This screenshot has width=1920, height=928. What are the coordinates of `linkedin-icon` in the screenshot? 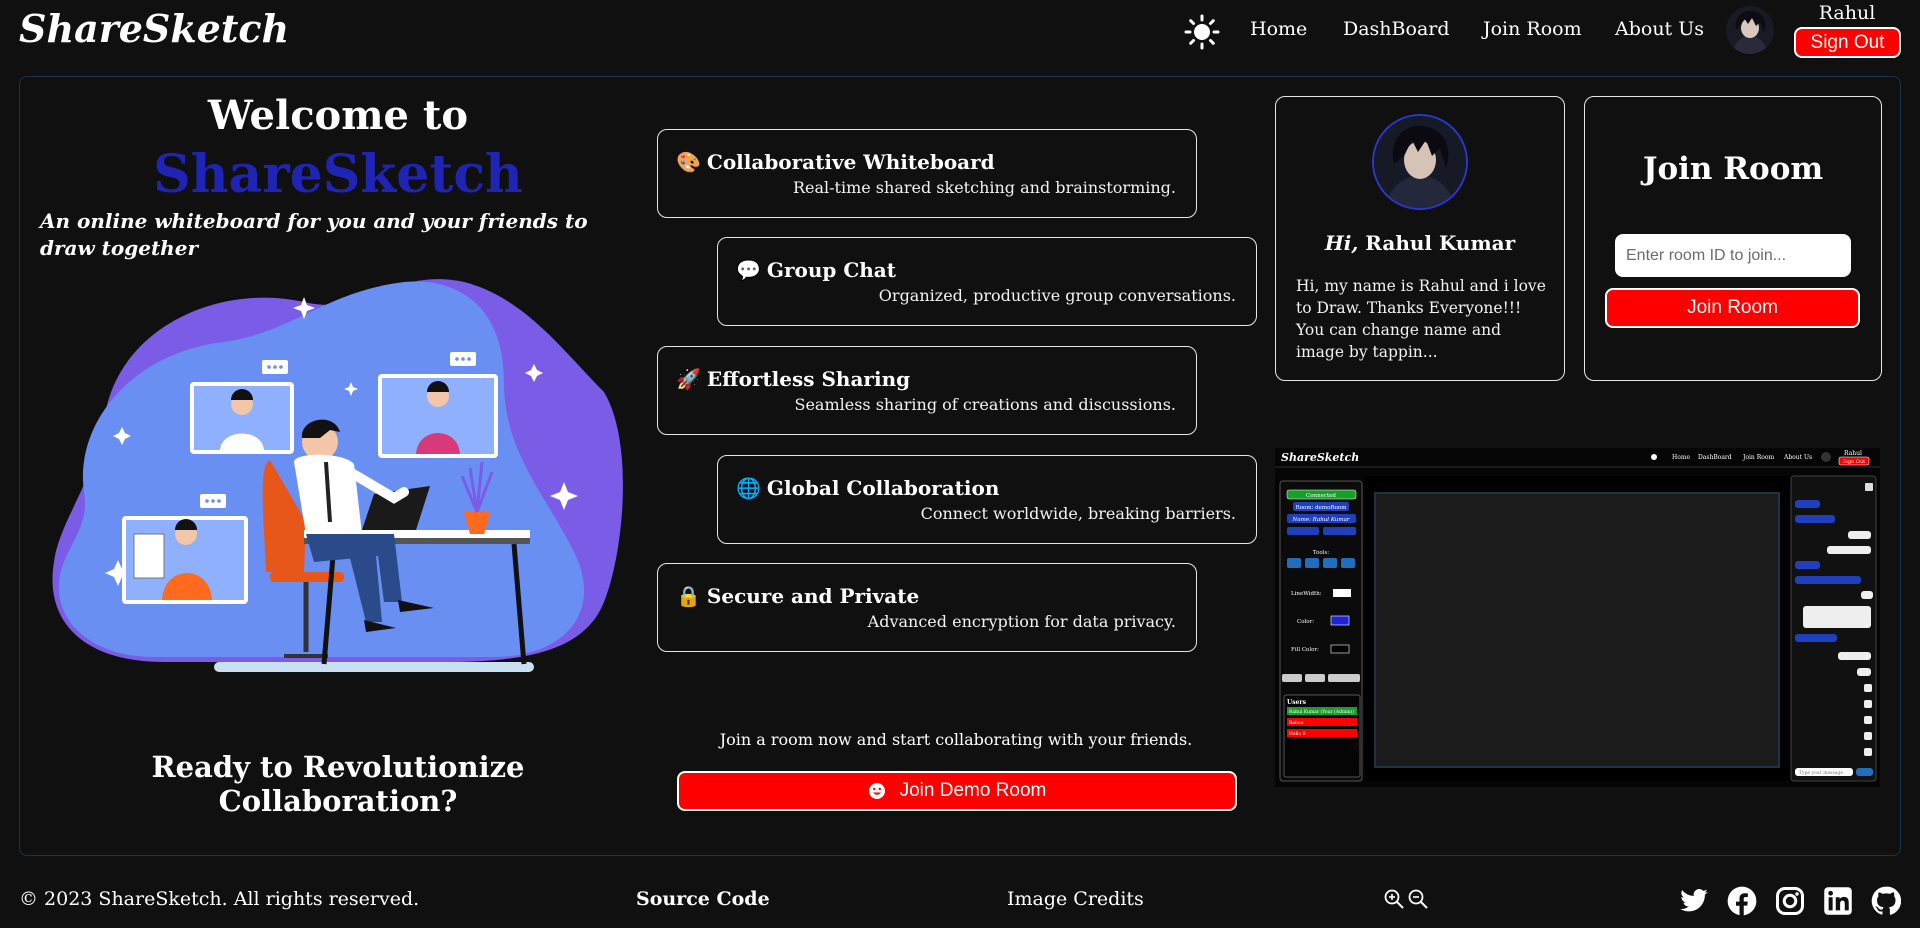 It's located at (1838, 901).